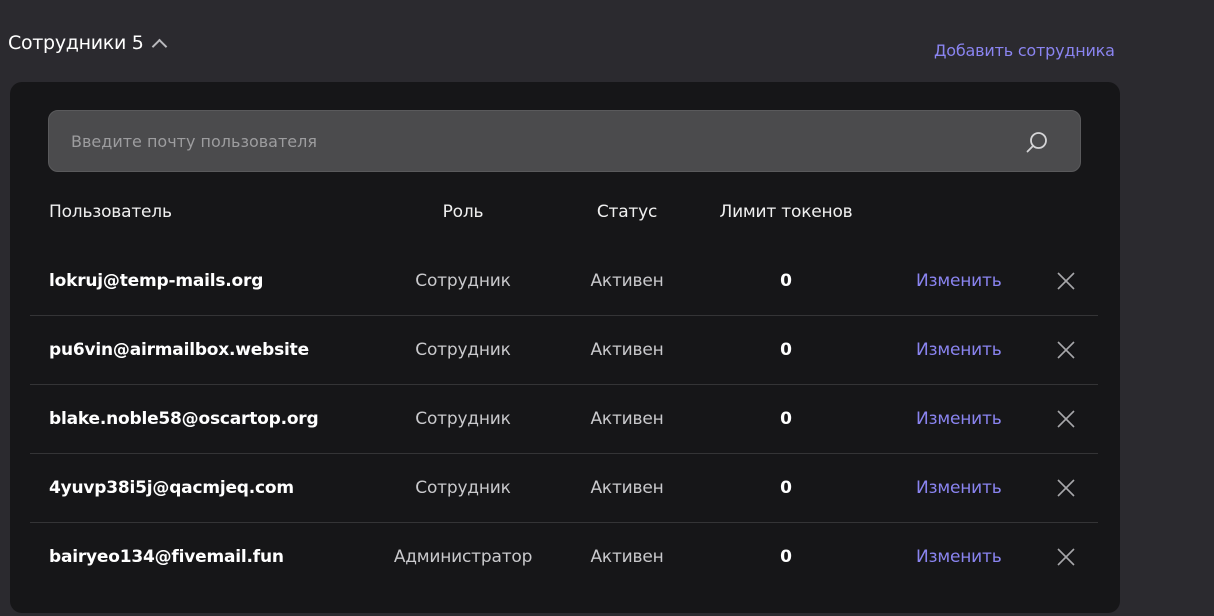 Image resolution: width=1214 pixels, height=616 pixels. I want to click on section-title: Сотрудники 5, so click(76, 43).